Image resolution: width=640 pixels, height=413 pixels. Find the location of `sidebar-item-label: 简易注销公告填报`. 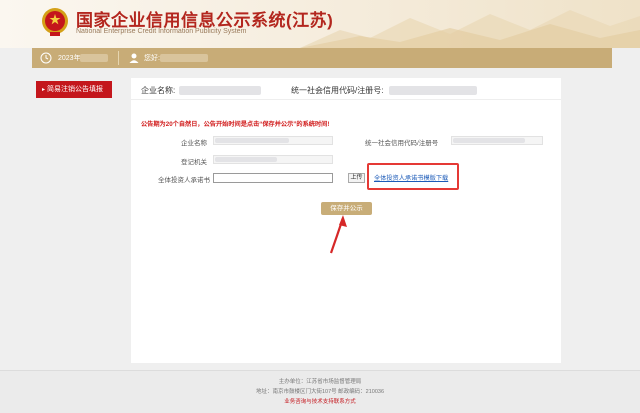

sidebar-item-label: 简易注销公告填报 is located at coordinates (75, 89).